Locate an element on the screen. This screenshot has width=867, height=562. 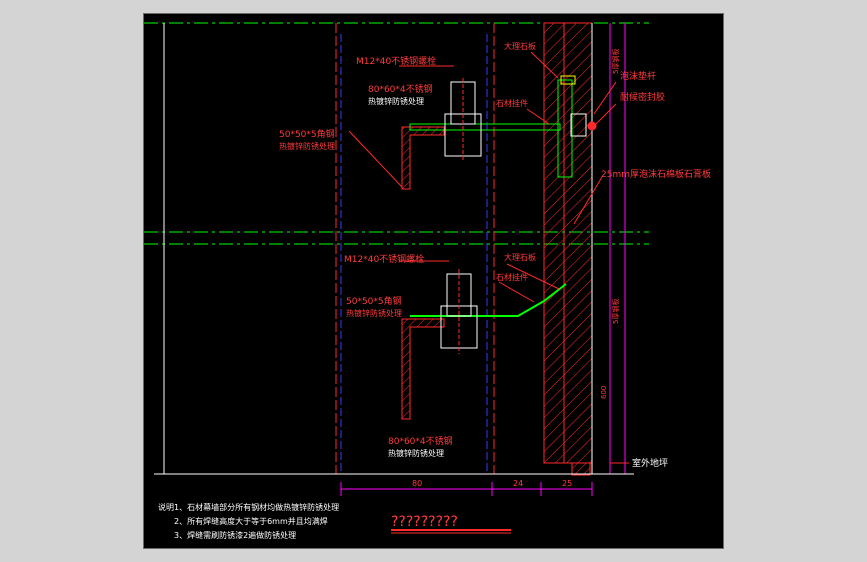
dim-80: 80 is located at coordinates (417, 483).